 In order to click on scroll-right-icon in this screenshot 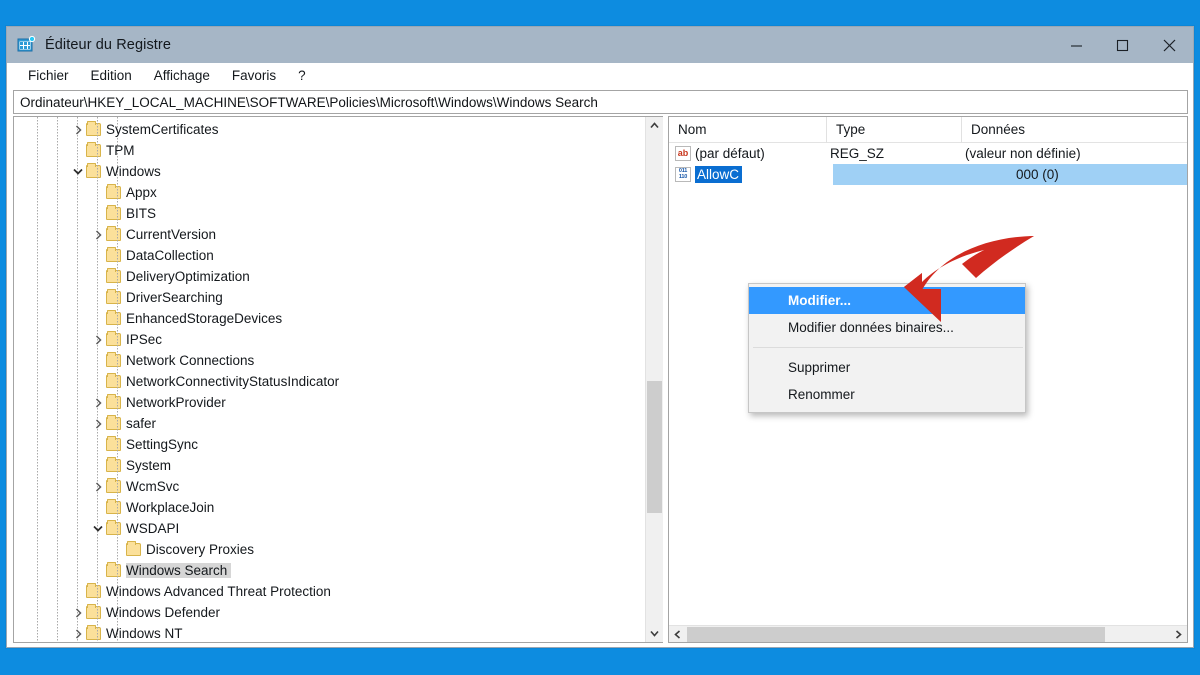, I will do `click(1178, 634)`.